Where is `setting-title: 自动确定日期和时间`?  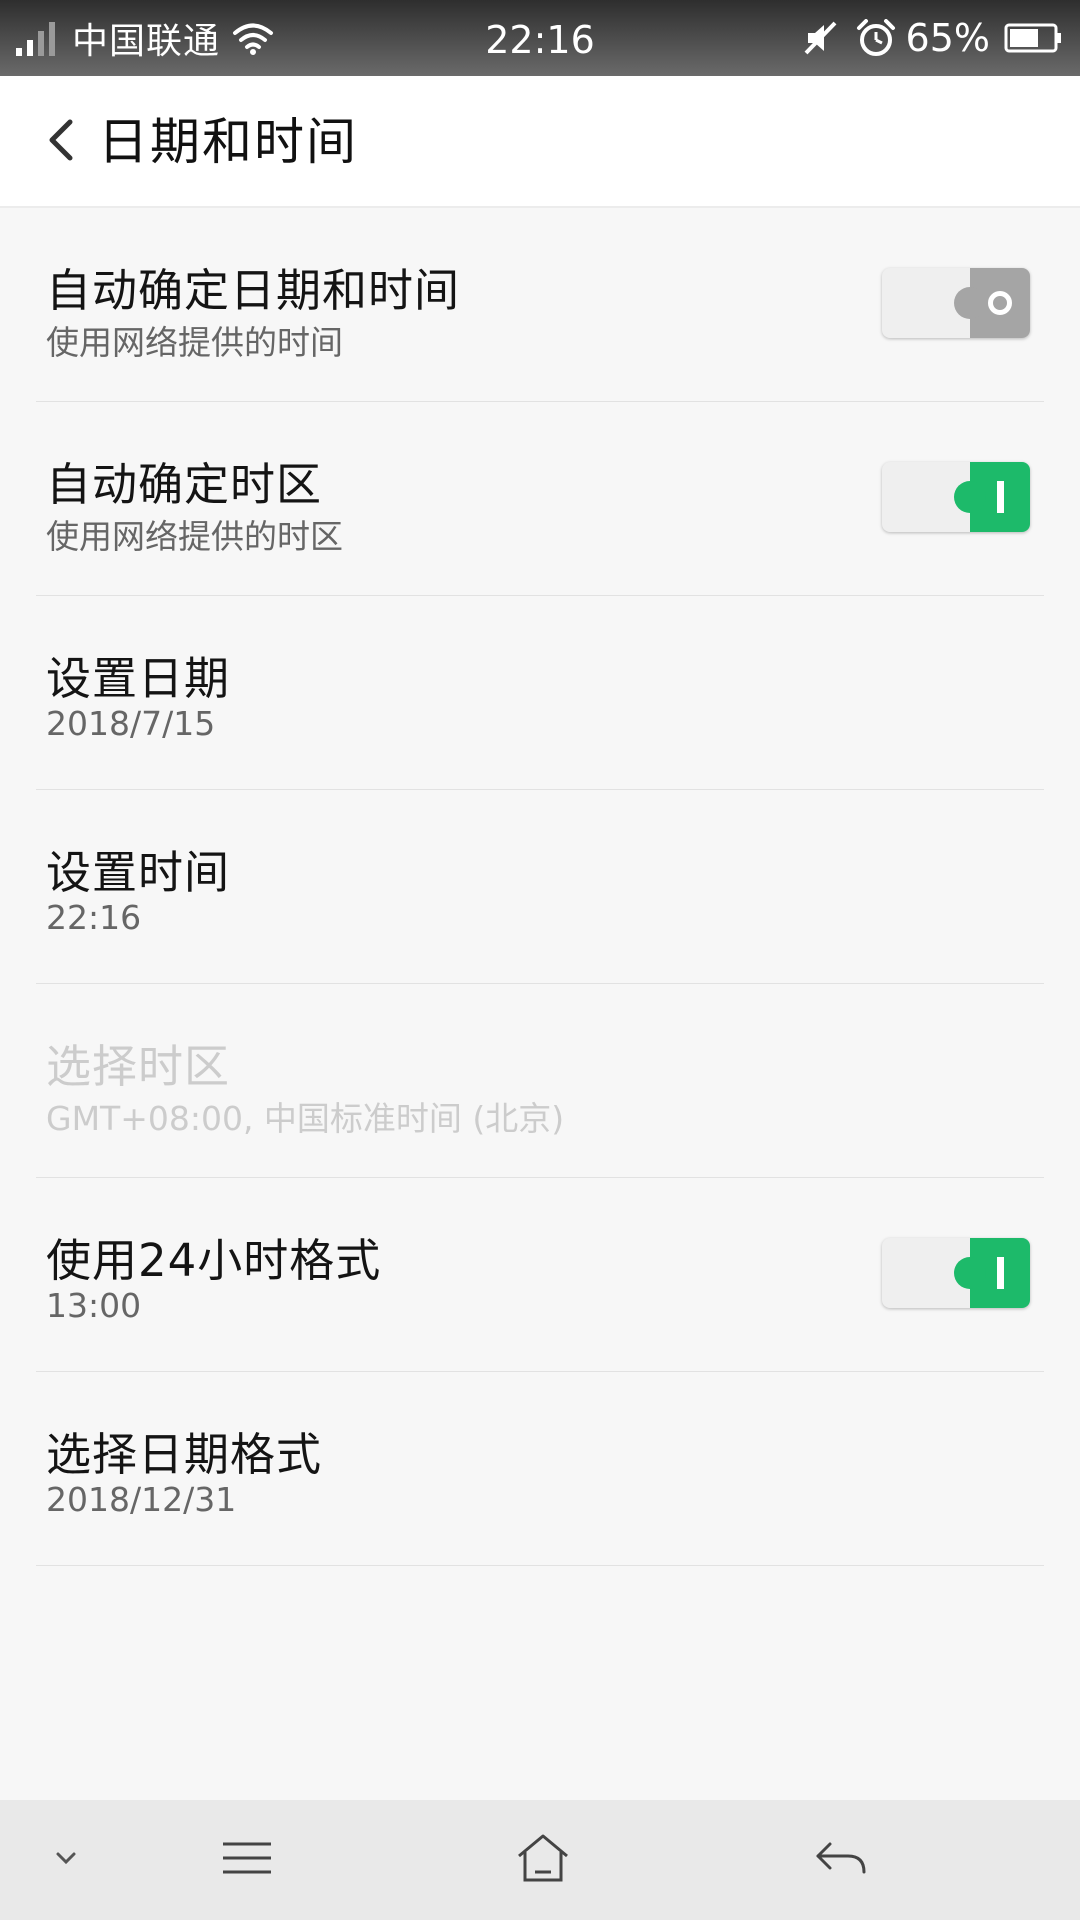 setting-title: 自动确定日期和时间 is located at coordinates (253, 290).